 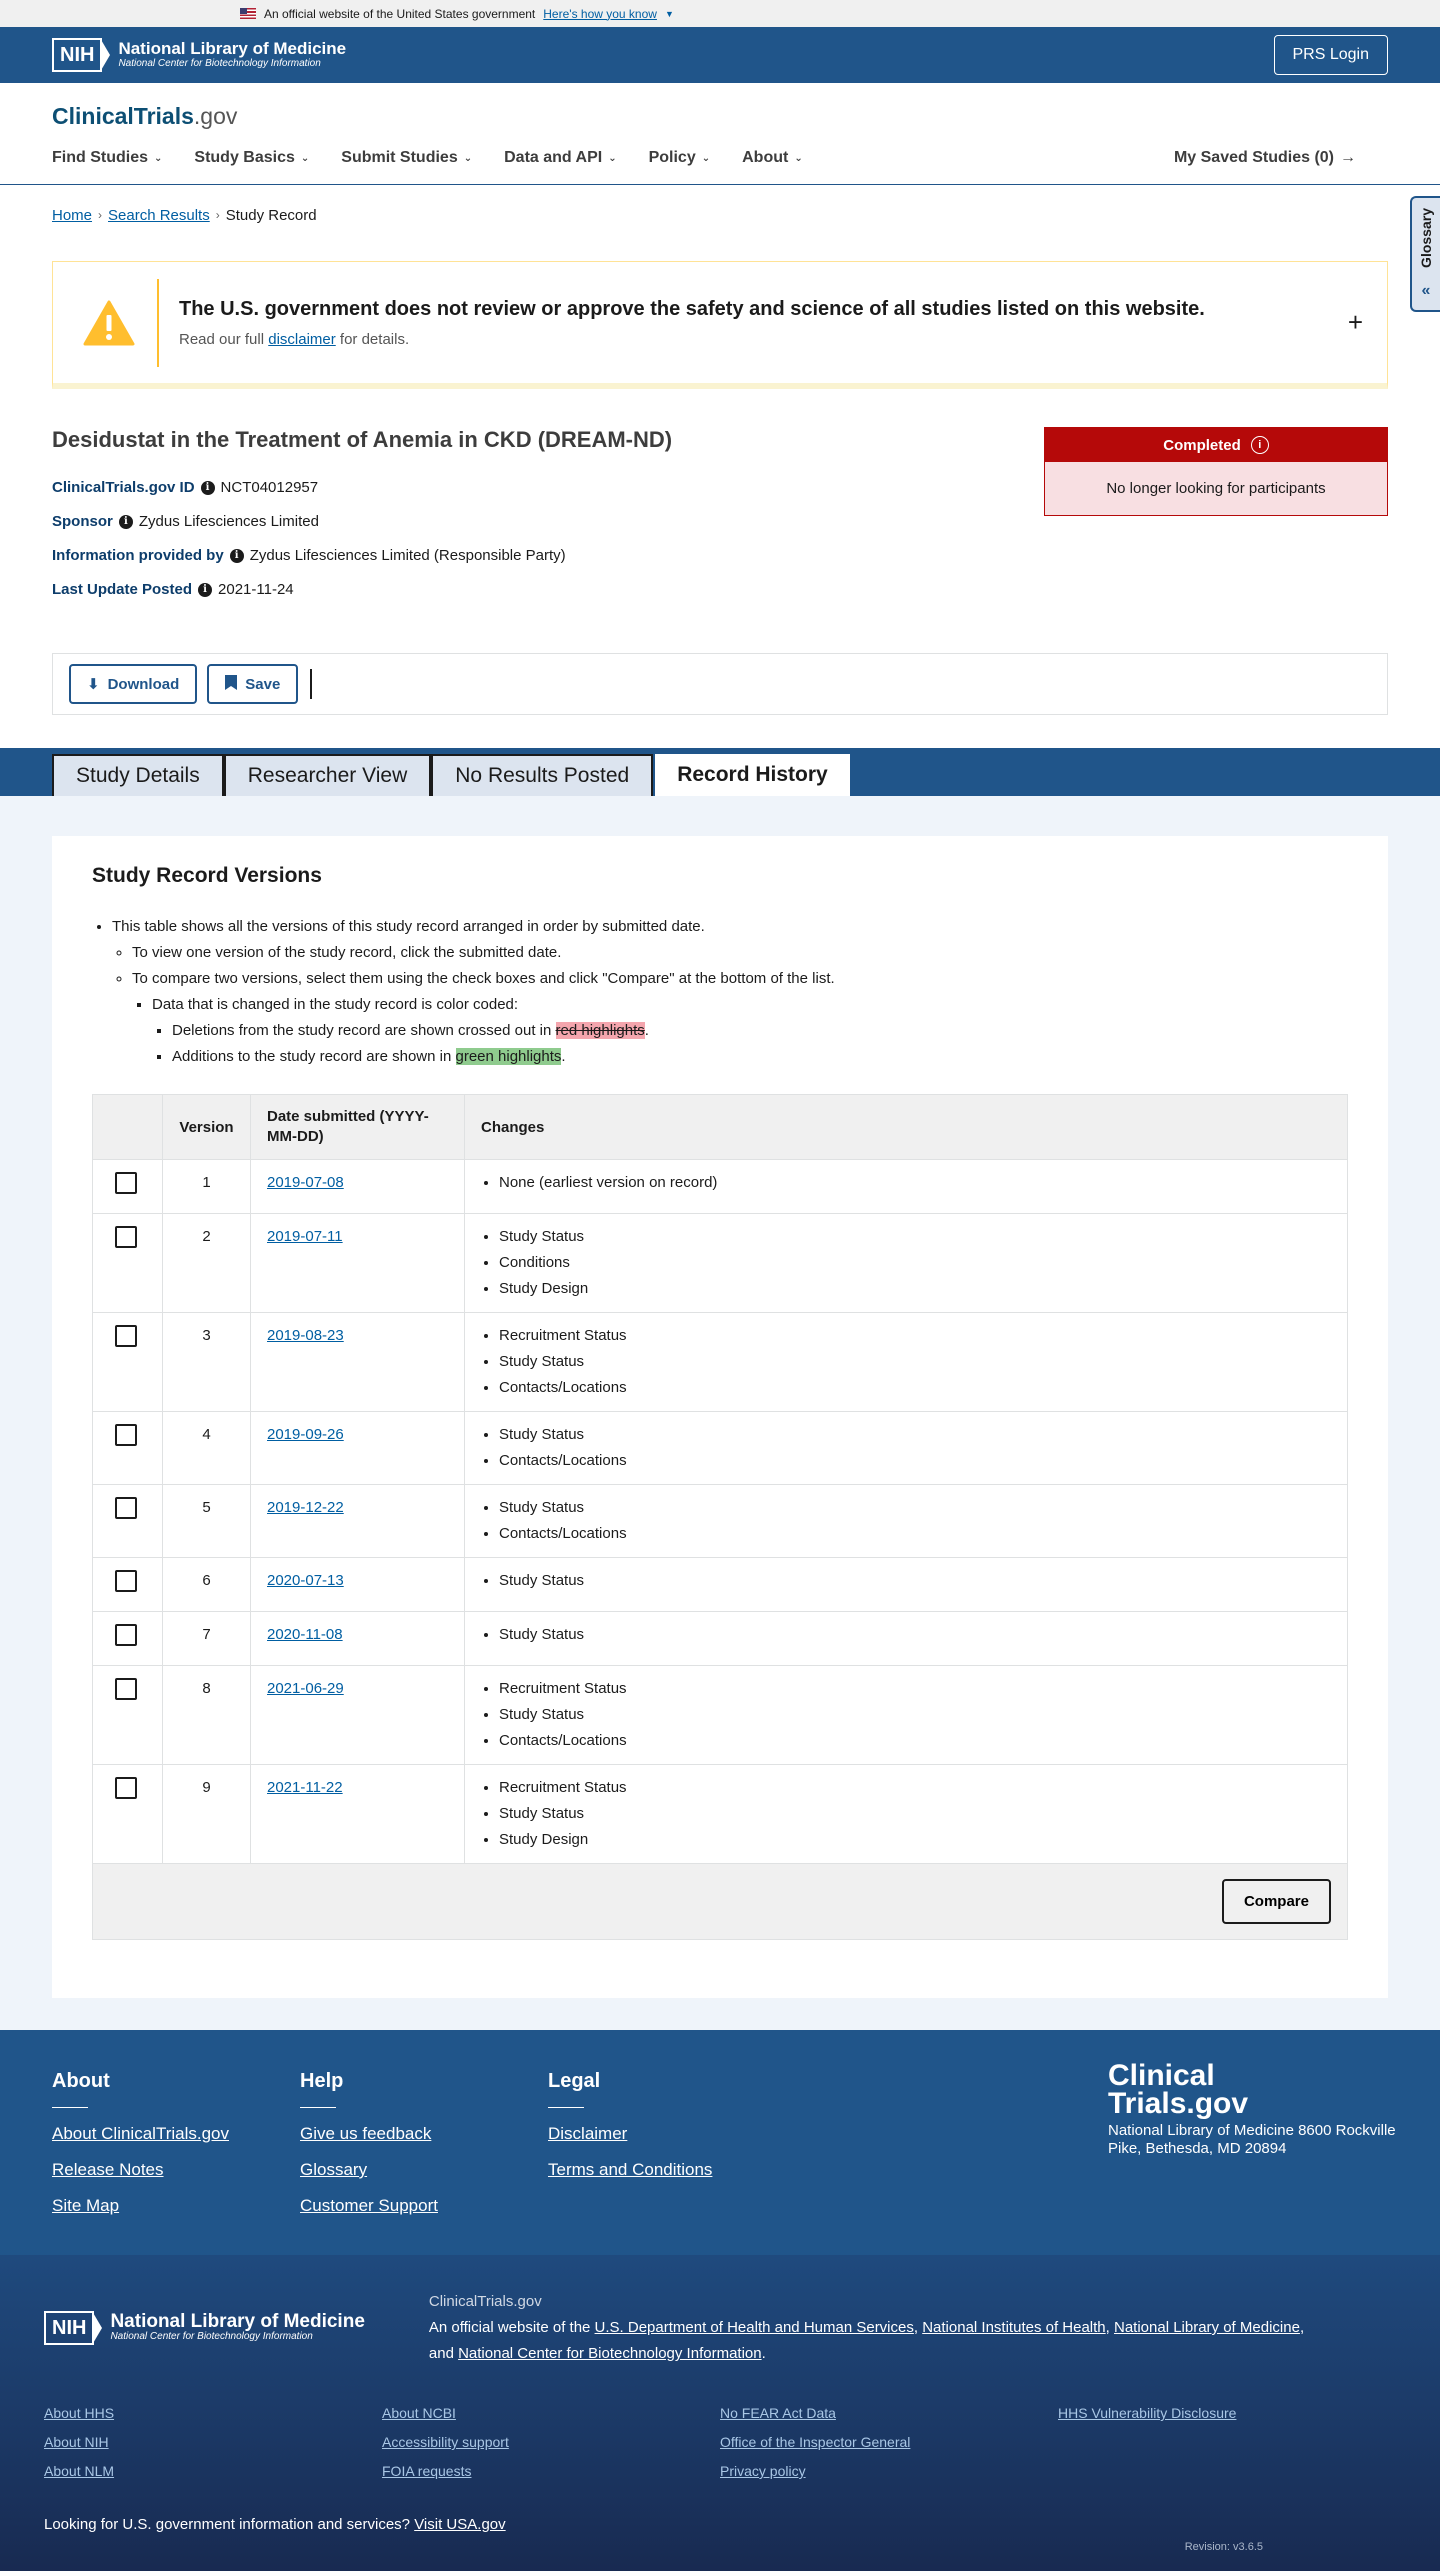 I want to click on study-id-row: ClinicalTrials.gov ID i NCT04012957, so click(x=185, y=487).